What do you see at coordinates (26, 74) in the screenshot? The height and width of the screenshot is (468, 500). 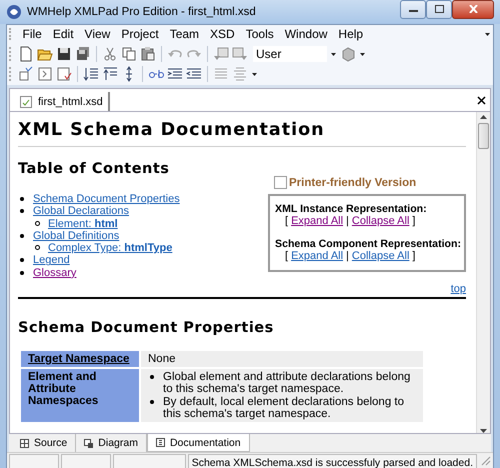 I see `checklist-icon` at bounding box center [26, 74].